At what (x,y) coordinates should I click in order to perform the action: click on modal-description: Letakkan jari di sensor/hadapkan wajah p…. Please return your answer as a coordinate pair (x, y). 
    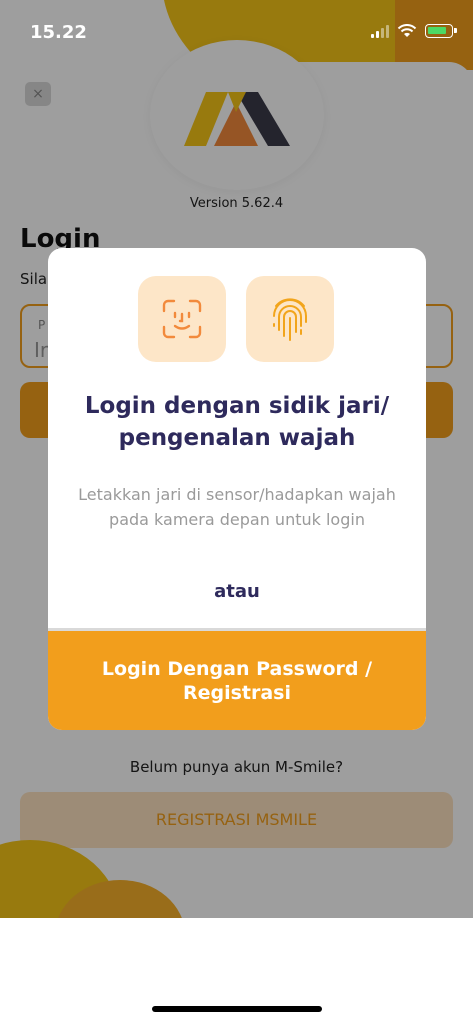
    Looking at the image, I should click on (237, 507).